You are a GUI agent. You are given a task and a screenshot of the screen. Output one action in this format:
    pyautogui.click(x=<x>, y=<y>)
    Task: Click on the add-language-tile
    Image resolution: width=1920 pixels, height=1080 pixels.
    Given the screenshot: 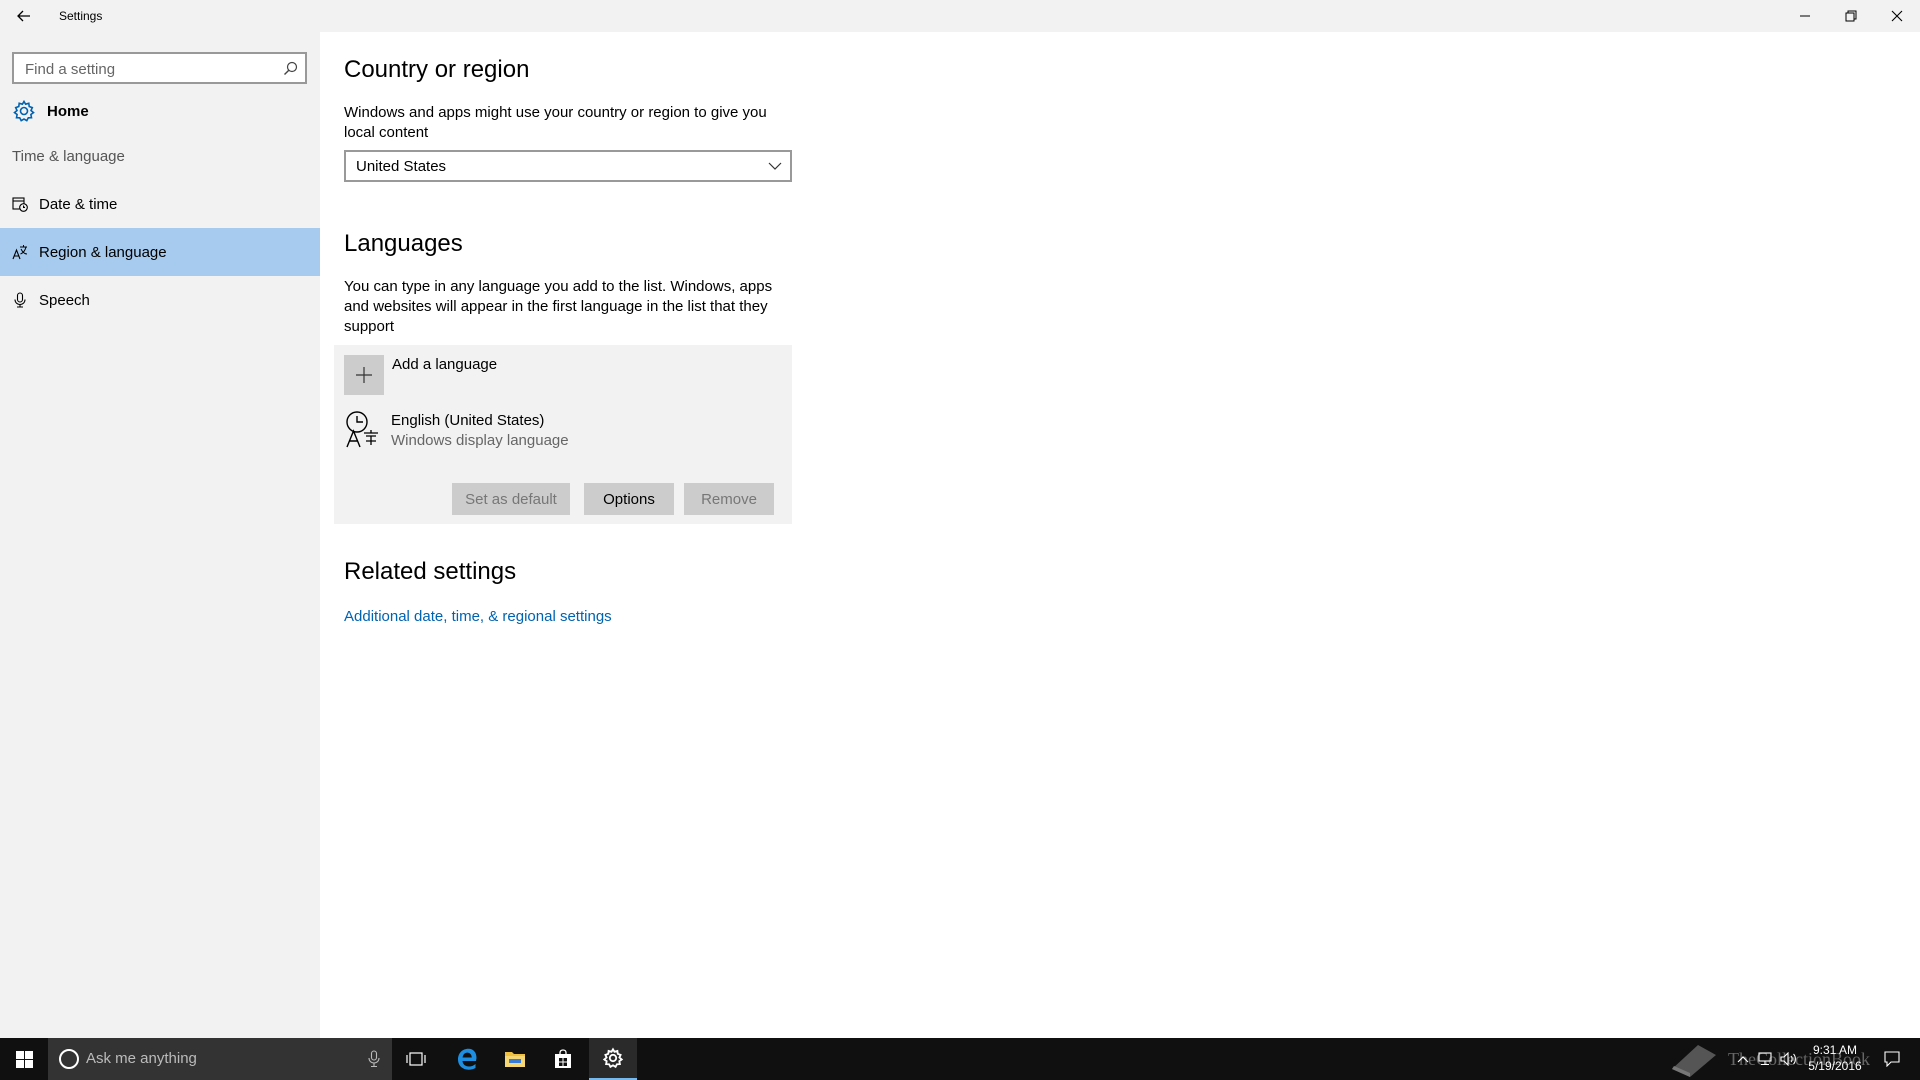 What is the action you would take?
    pyautogui.click(x=364, y=375)
    